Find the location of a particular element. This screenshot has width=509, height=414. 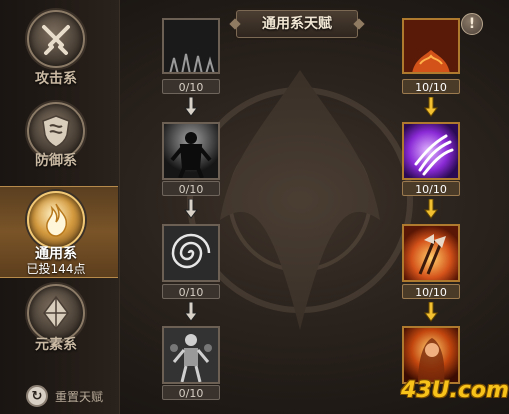

category-element: 元素系 is located at coordinates (59, 328).